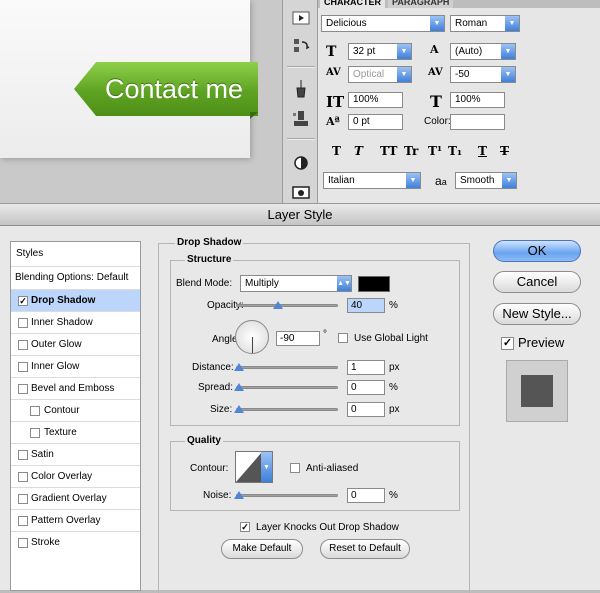 Image resolution: width=600 pixels, height=593 pixels. What do you see at coordinates (436, 101) in the screenshot?
I see `horizontal-scale-icon: T` at bounding box center [436, 101].